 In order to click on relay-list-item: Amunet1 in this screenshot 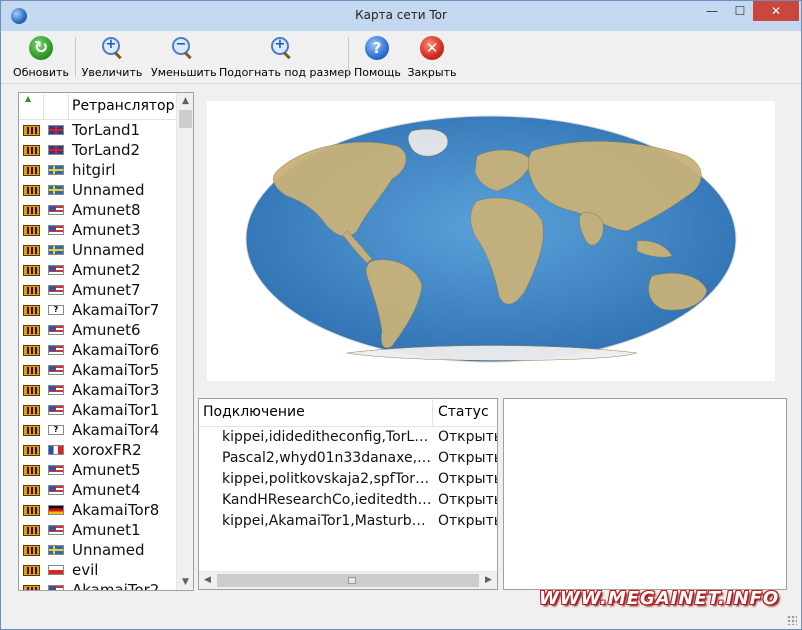, I will do `click(97, 530)`.